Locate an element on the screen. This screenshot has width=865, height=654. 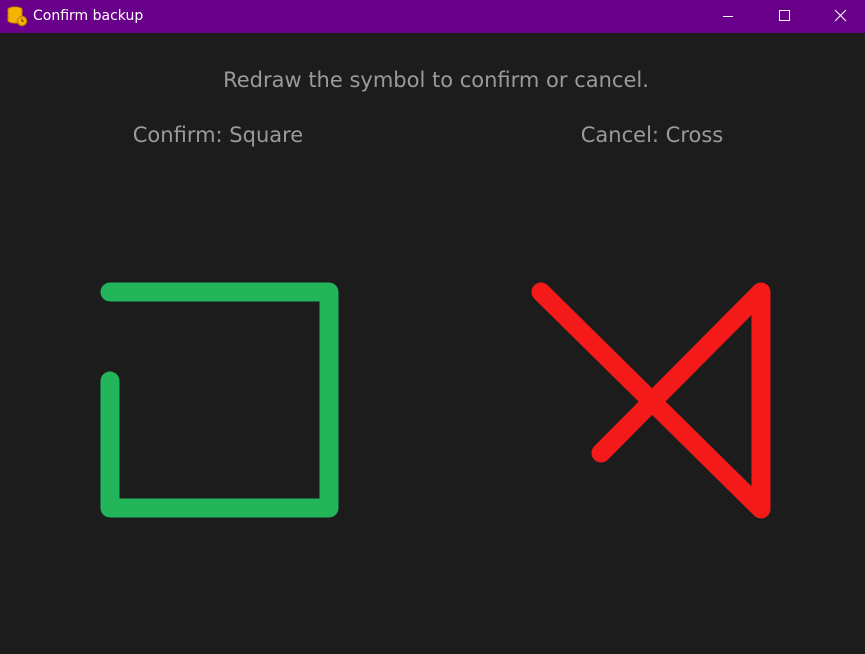
close-icon is located at coordinates (840, 15).